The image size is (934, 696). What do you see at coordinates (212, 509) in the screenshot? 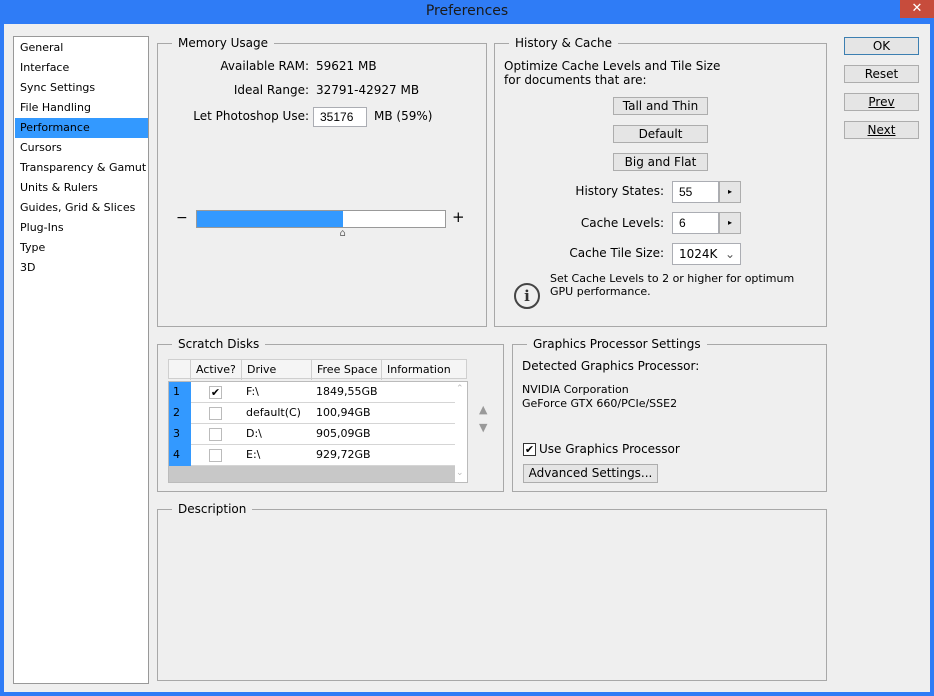
I see `description-title: Description` at bounding box center [212, 509].